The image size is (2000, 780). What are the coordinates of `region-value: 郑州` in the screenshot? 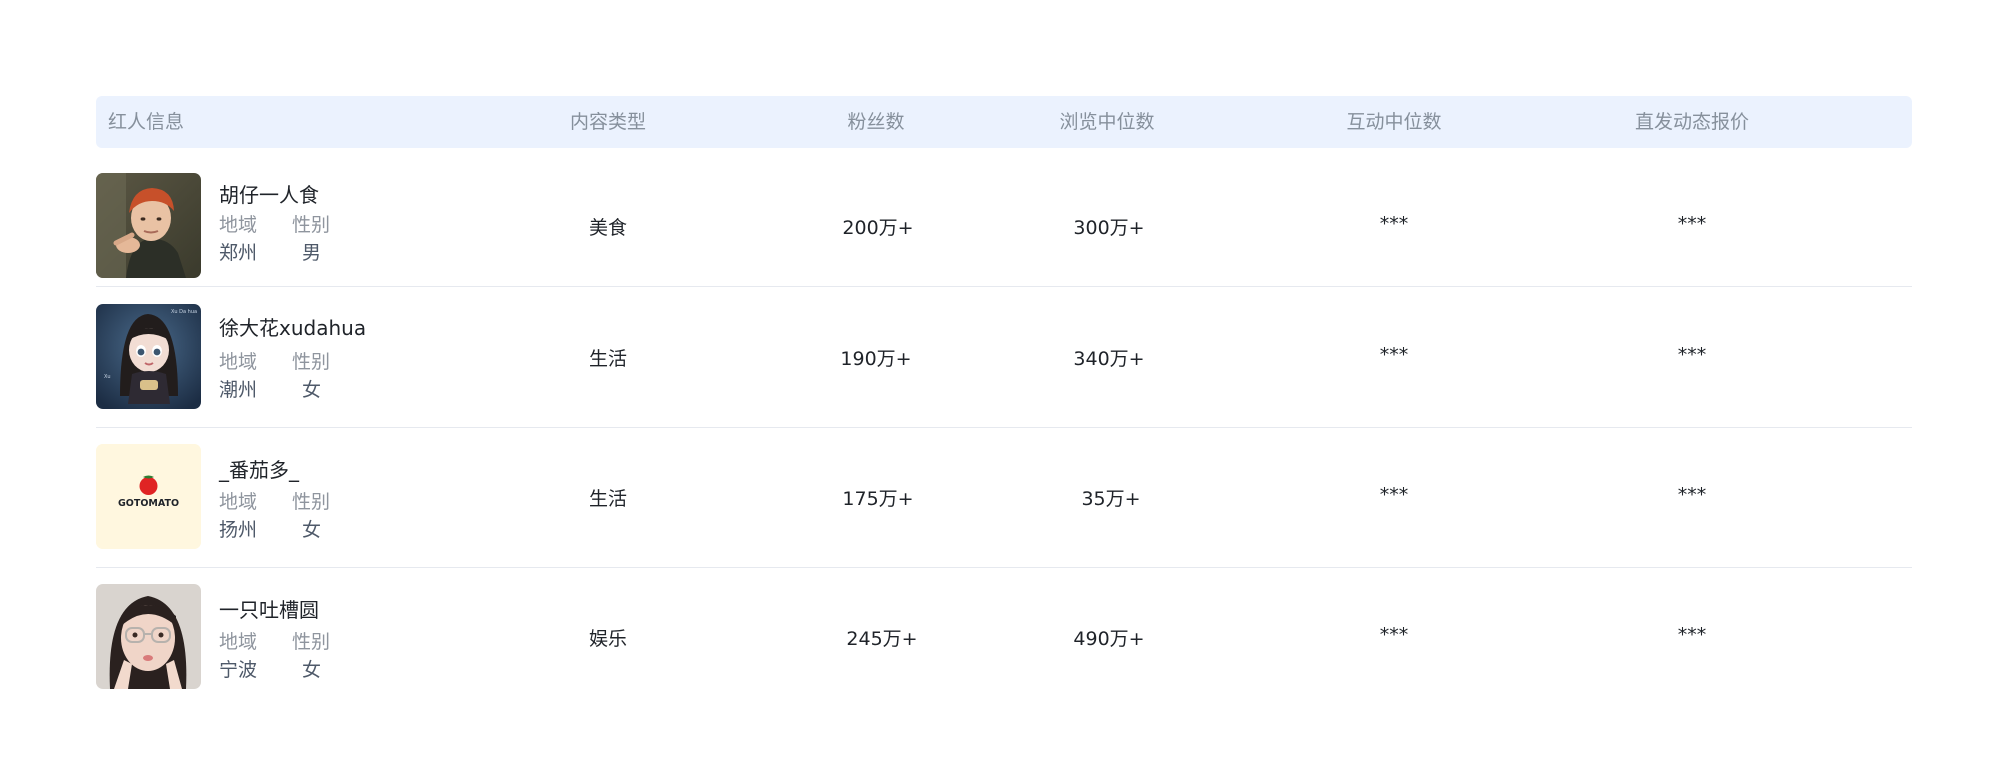 It's located at (238, 253).